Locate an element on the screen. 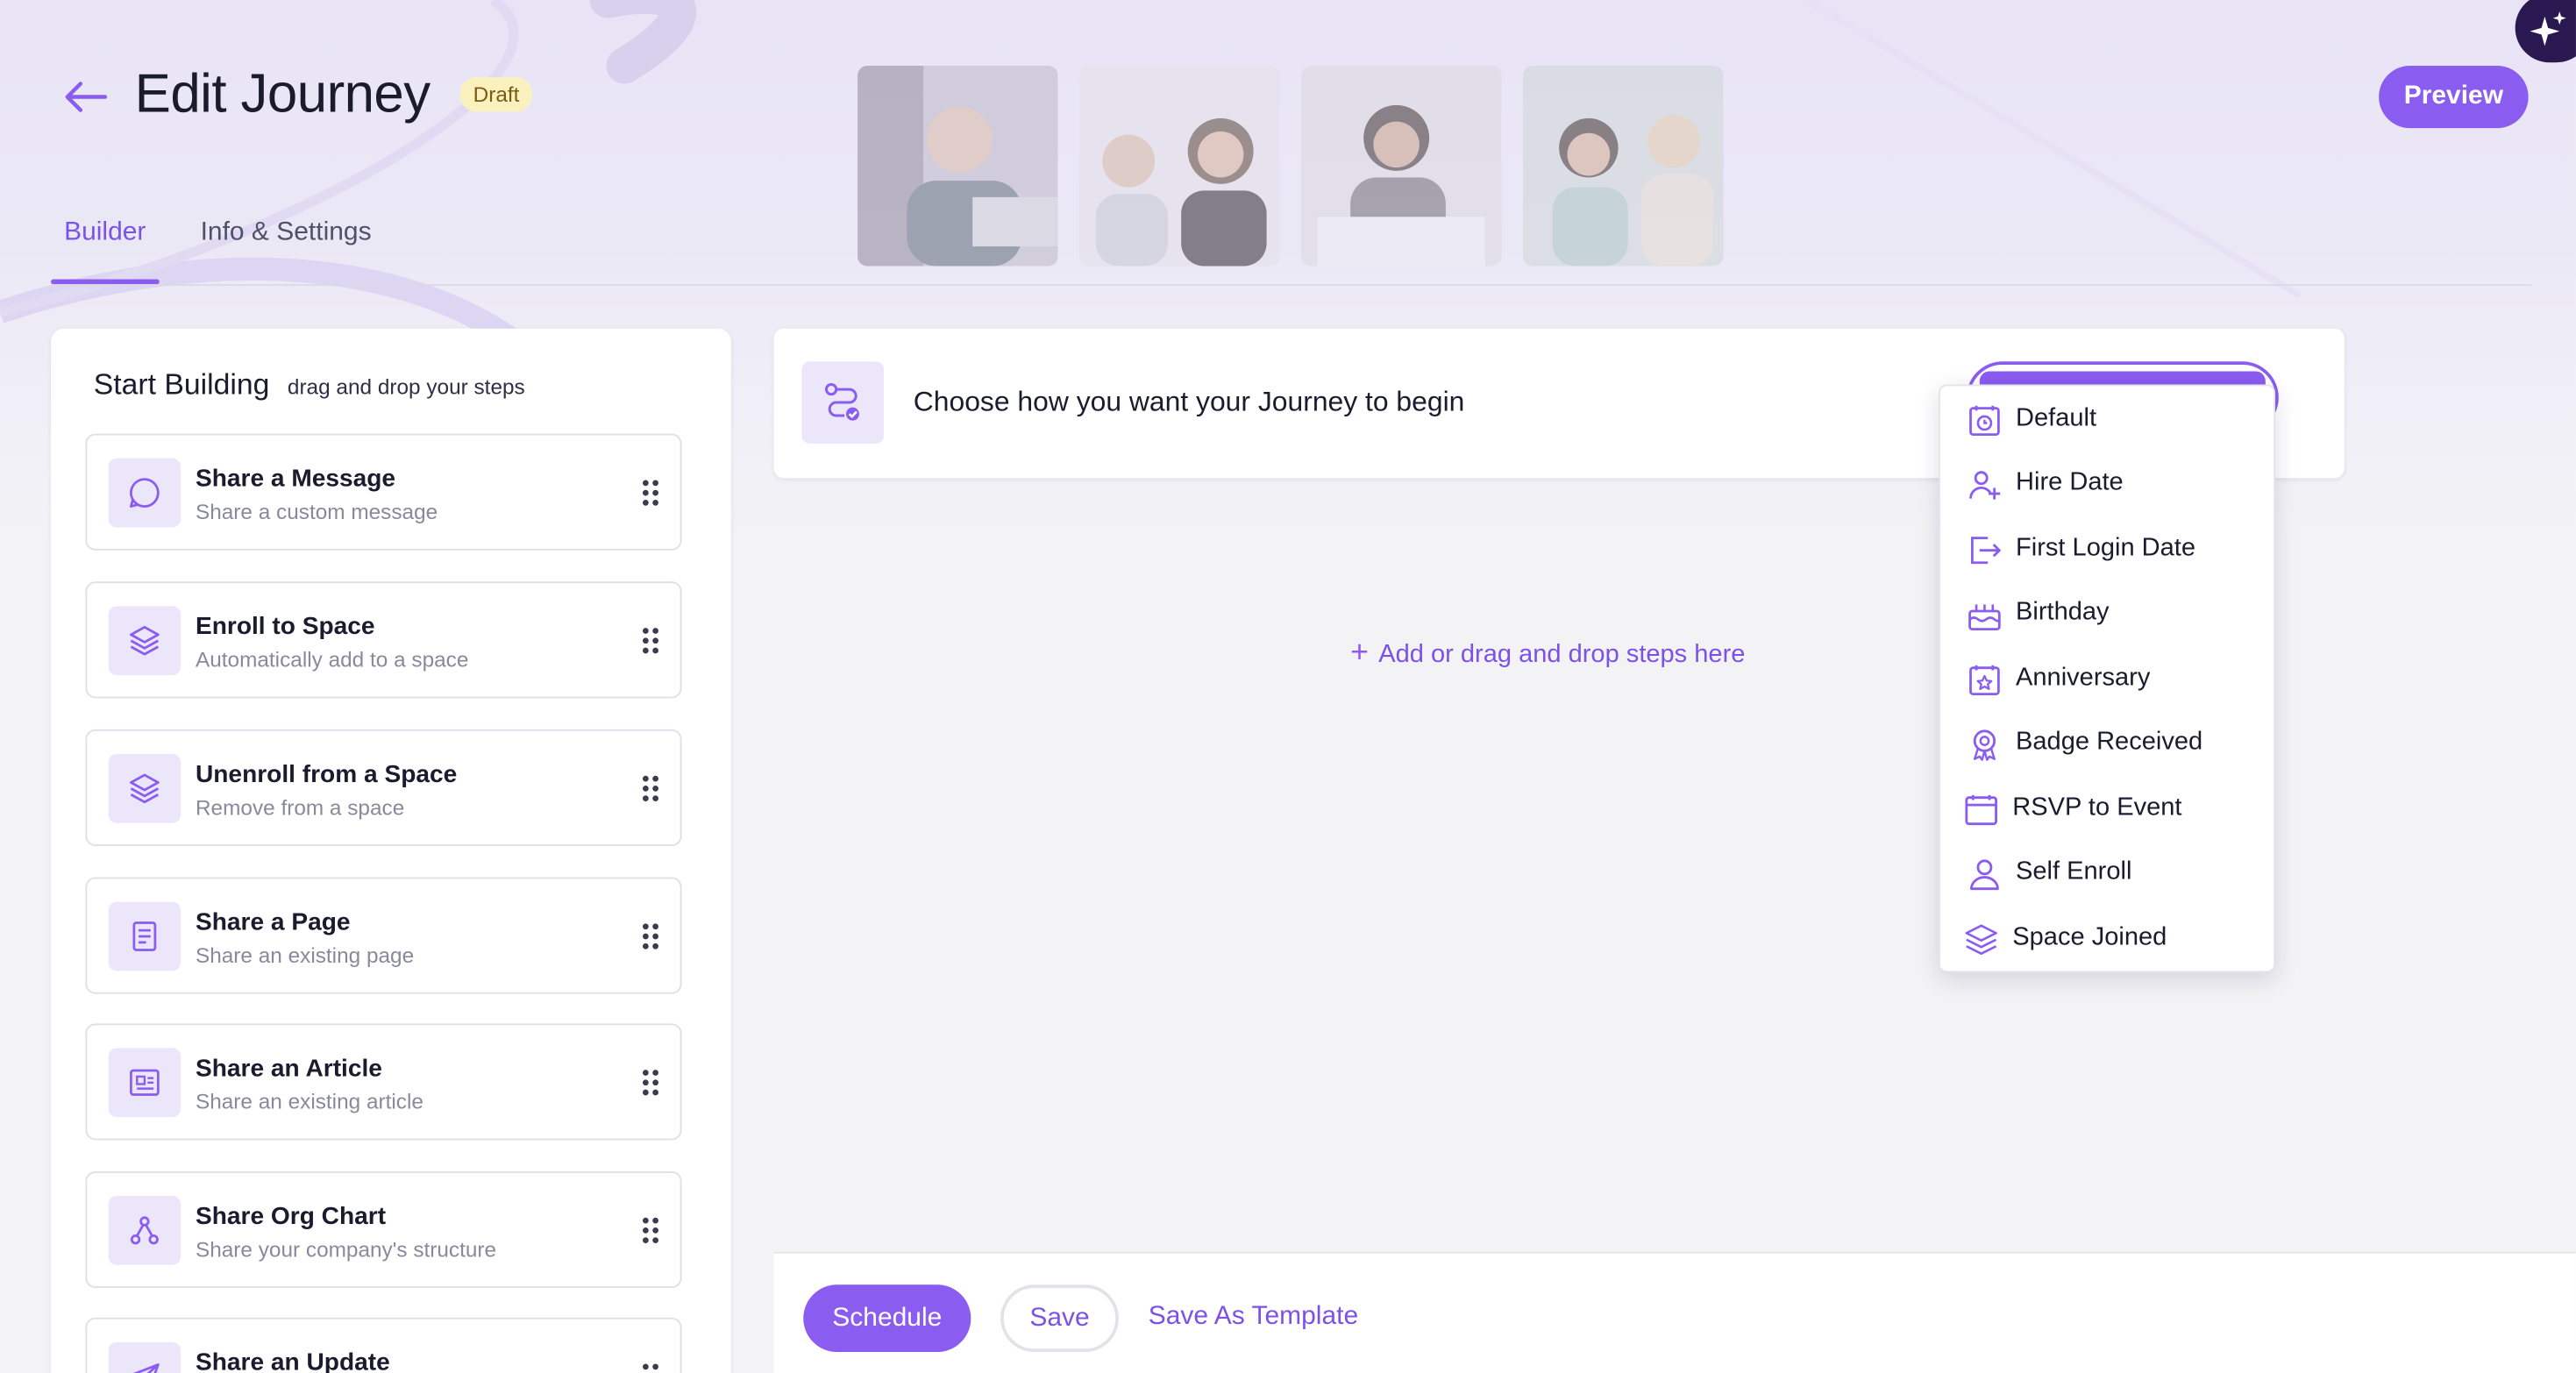  send-icon is located at coordinates (144, 1357).